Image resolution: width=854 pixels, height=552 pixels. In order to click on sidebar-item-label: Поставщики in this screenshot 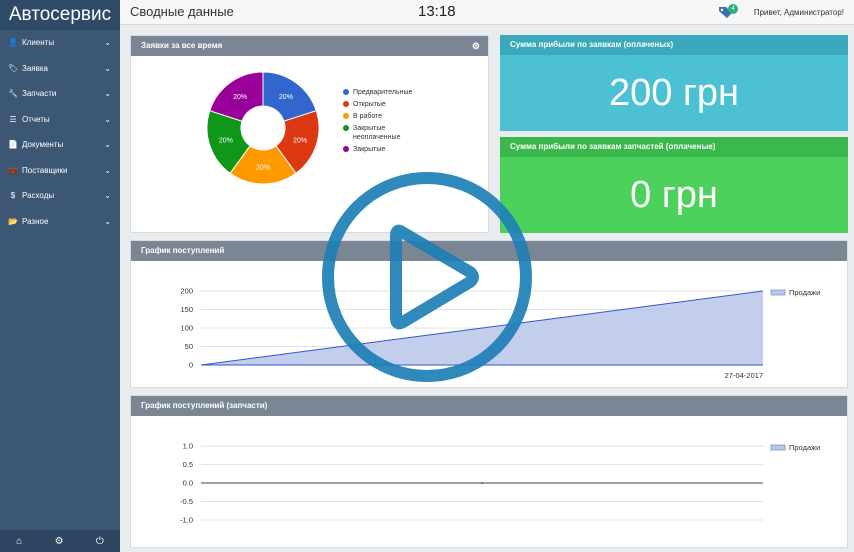, I will do `click(45, 170)`.